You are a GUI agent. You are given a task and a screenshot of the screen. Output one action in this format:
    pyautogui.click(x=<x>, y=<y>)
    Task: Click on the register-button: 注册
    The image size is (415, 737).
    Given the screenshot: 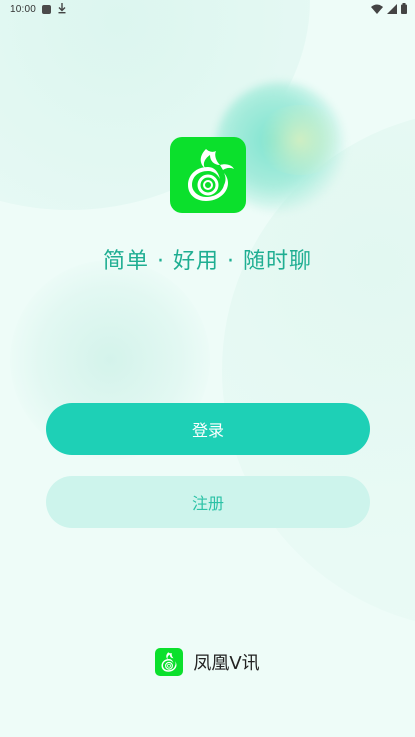 What is the action you would take?
    pyautogui.click(x=208, y=502)
    